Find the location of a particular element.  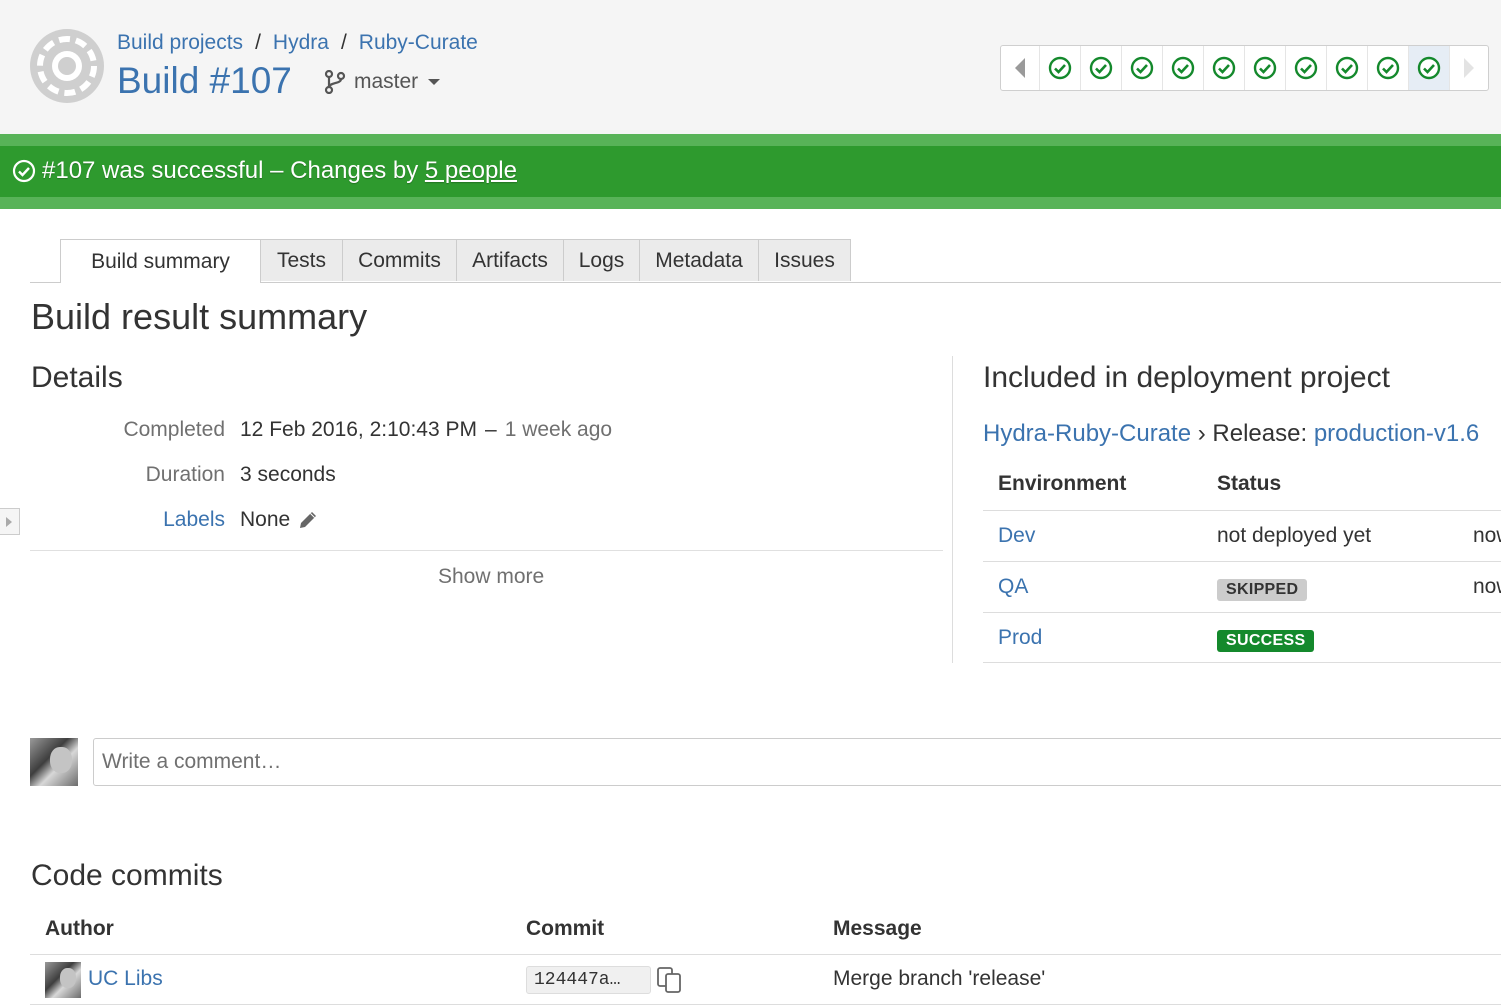

environment-status-text: not deployed yet is located at coordinates (1294, 535).